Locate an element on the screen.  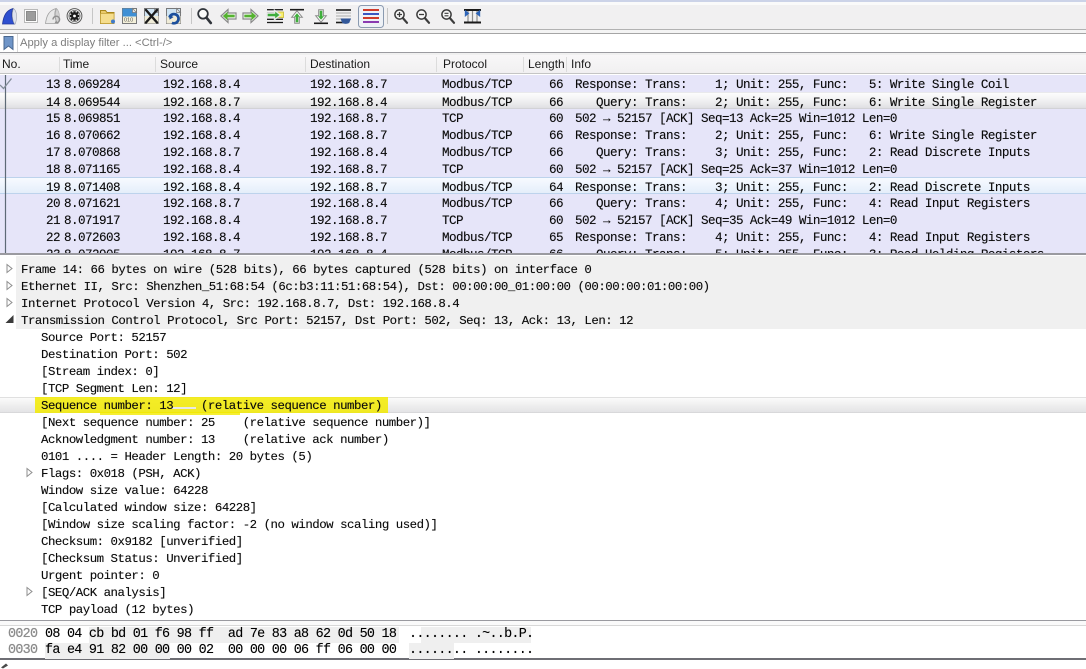
svg-text: 010 is located at coordinates (128, 21).